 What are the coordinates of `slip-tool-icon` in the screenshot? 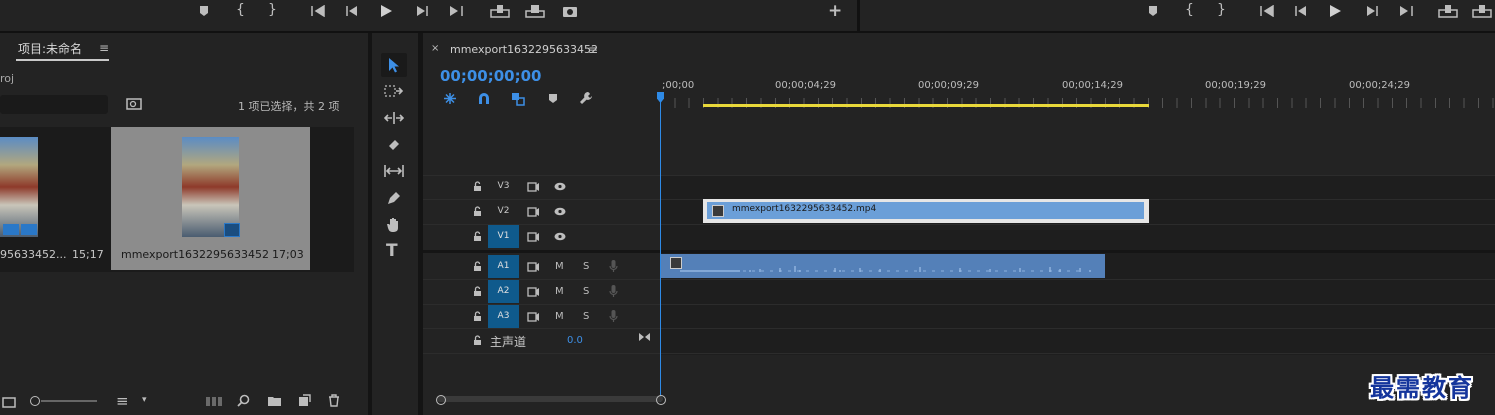 It's located at (394, 171).